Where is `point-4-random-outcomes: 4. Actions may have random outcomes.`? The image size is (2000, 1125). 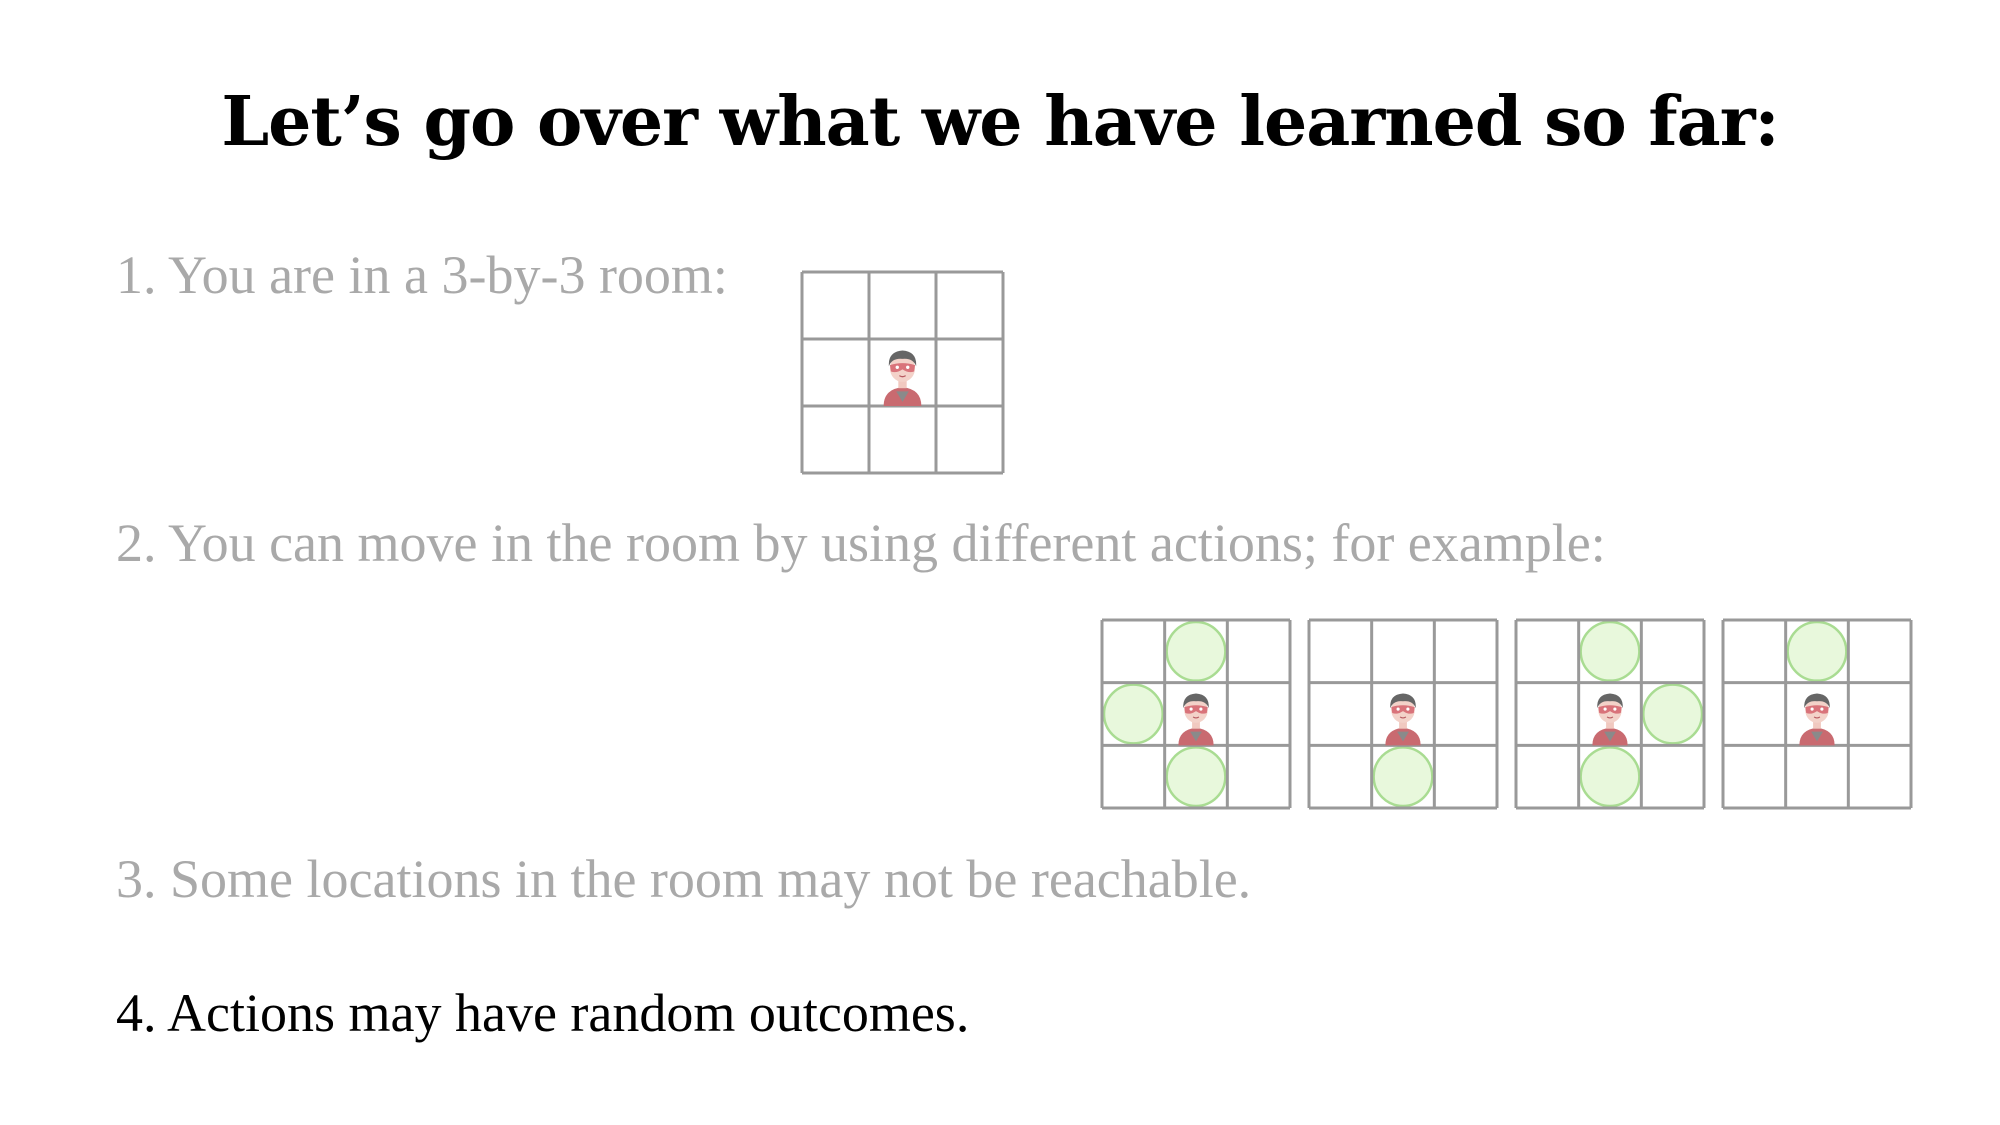
point-4-random-outcomes: 4. Actions may have random outcomes. is located at coordinates (543, 1013).